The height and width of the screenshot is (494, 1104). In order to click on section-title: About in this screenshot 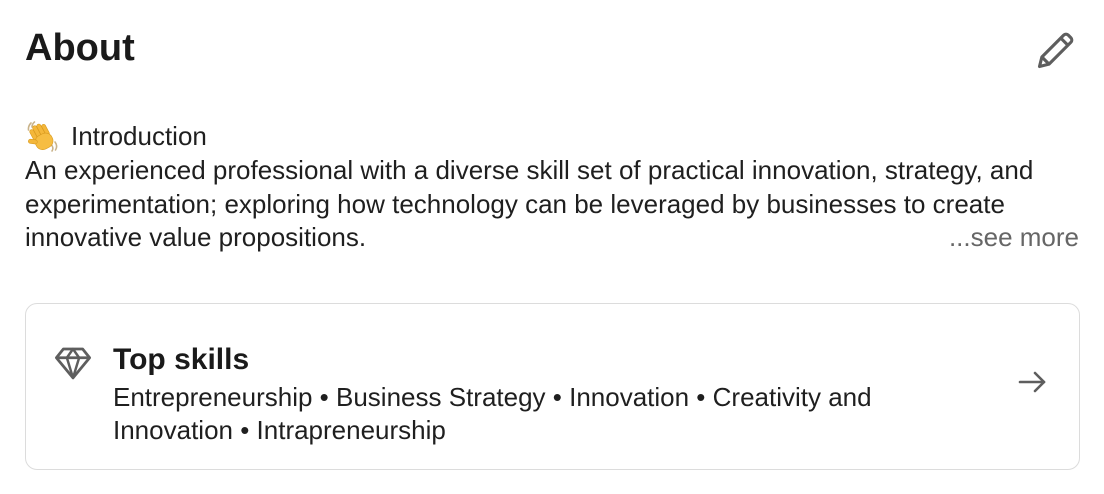, I will do `click(80, 48)`.